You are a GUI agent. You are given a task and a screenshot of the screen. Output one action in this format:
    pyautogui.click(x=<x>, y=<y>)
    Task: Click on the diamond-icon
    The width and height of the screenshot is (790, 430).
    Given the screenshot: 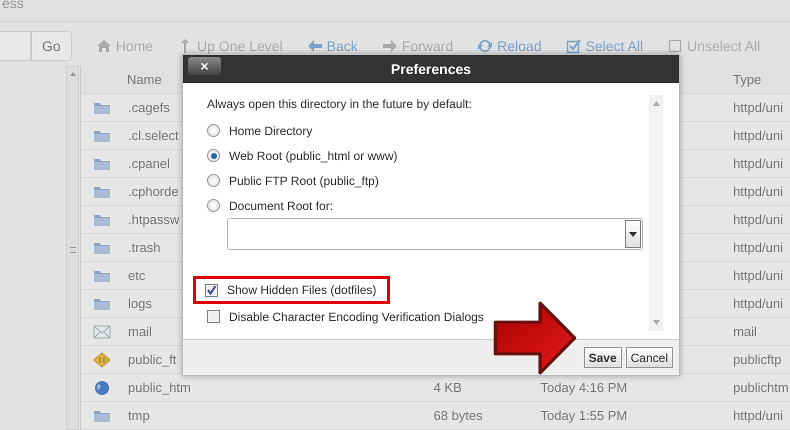 What is the action you would take?
    pyautogui.click(x=102, y=360)
    